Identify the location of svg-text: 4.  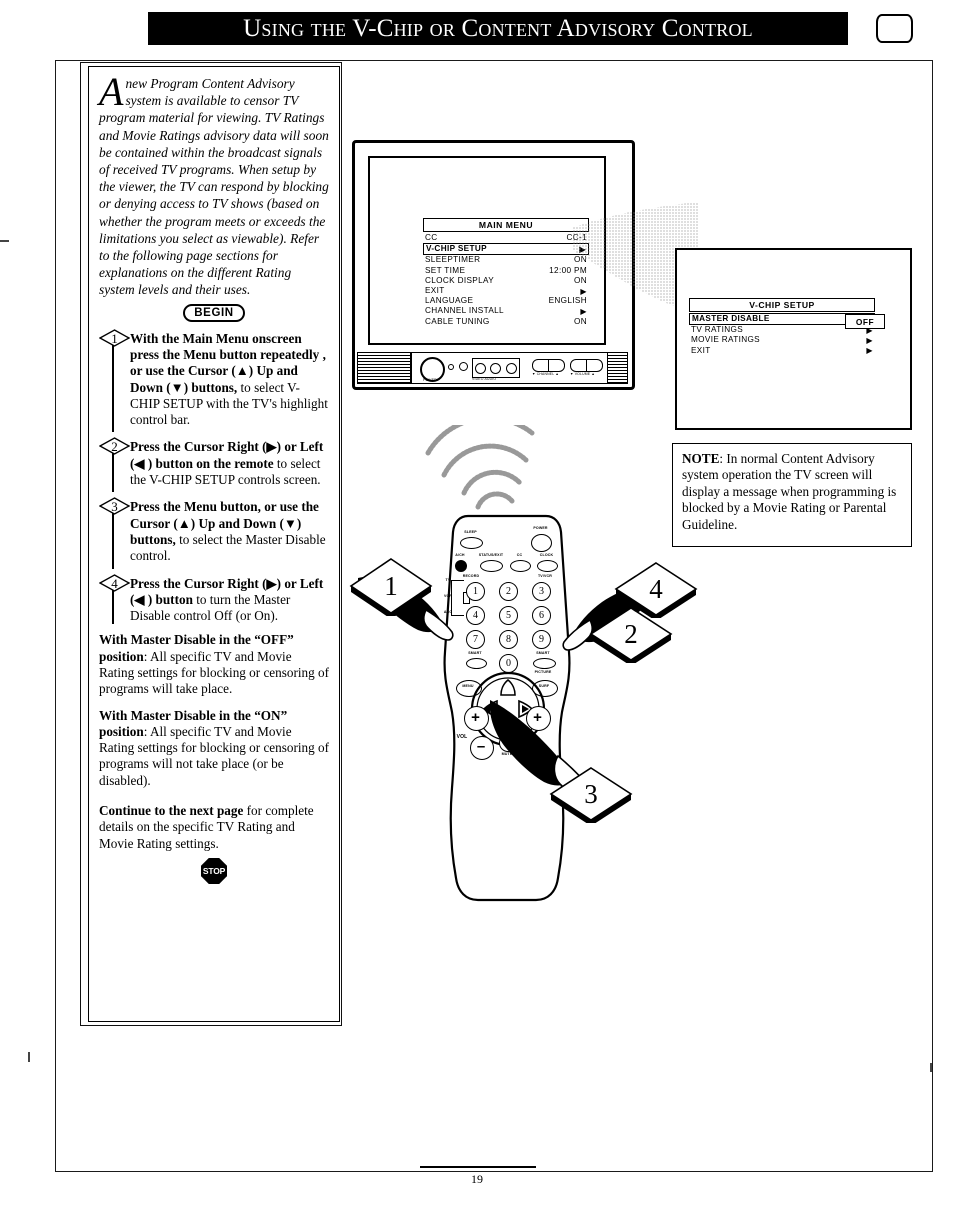
(114, 583).